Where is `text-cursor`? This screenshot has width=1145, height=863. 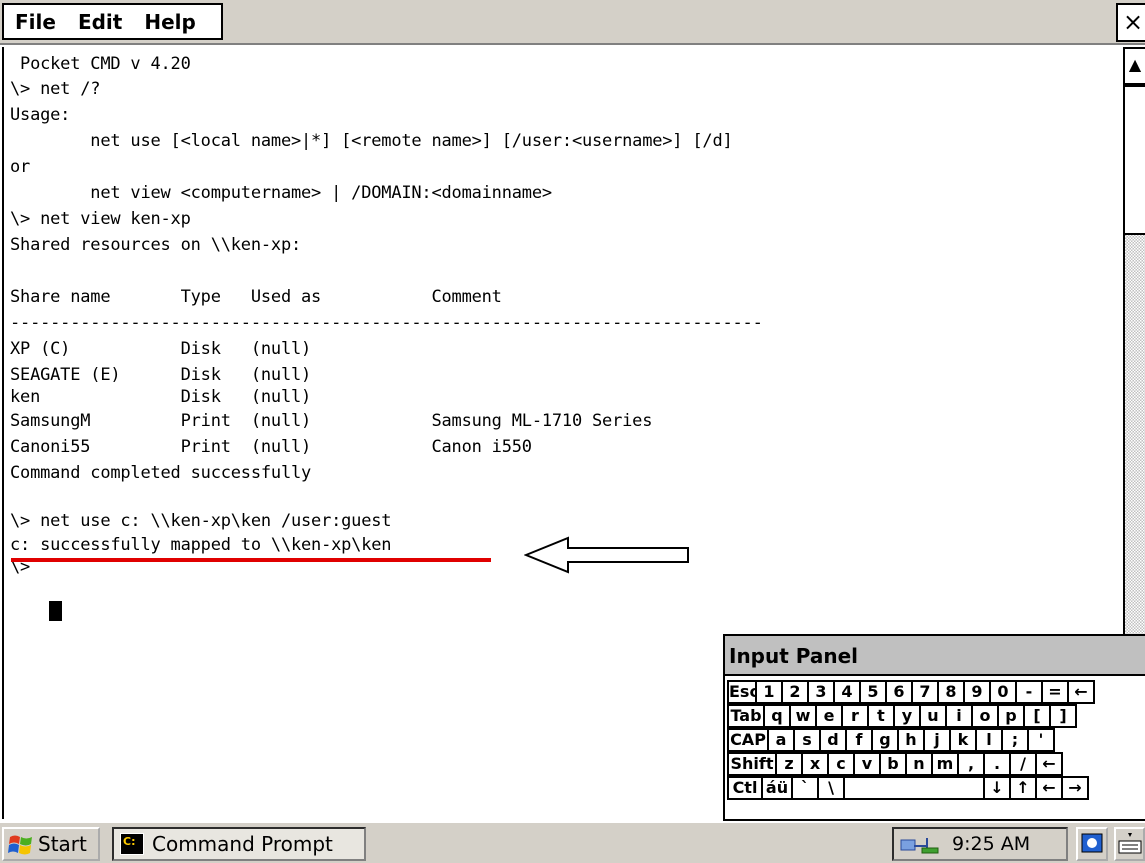 text-cursor is located at coordinates (55, 611).